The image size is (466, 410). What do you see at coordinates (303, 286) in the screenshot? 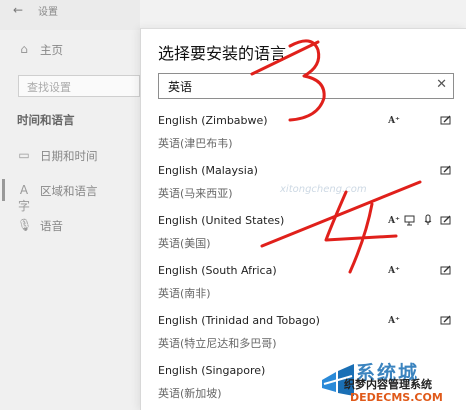
I see `language-item: English (South Africa) 英语(南非) A⁺` at bounding box center [303, 286].